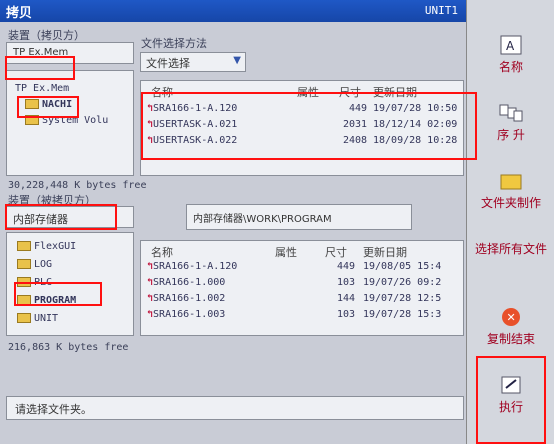 The width and height of the screenshot is (554, 444). What do you see at coordinates (37, 318) in the screenshot?
I see `tree-item-unit: UNIT` at bounding box center [37, 318].